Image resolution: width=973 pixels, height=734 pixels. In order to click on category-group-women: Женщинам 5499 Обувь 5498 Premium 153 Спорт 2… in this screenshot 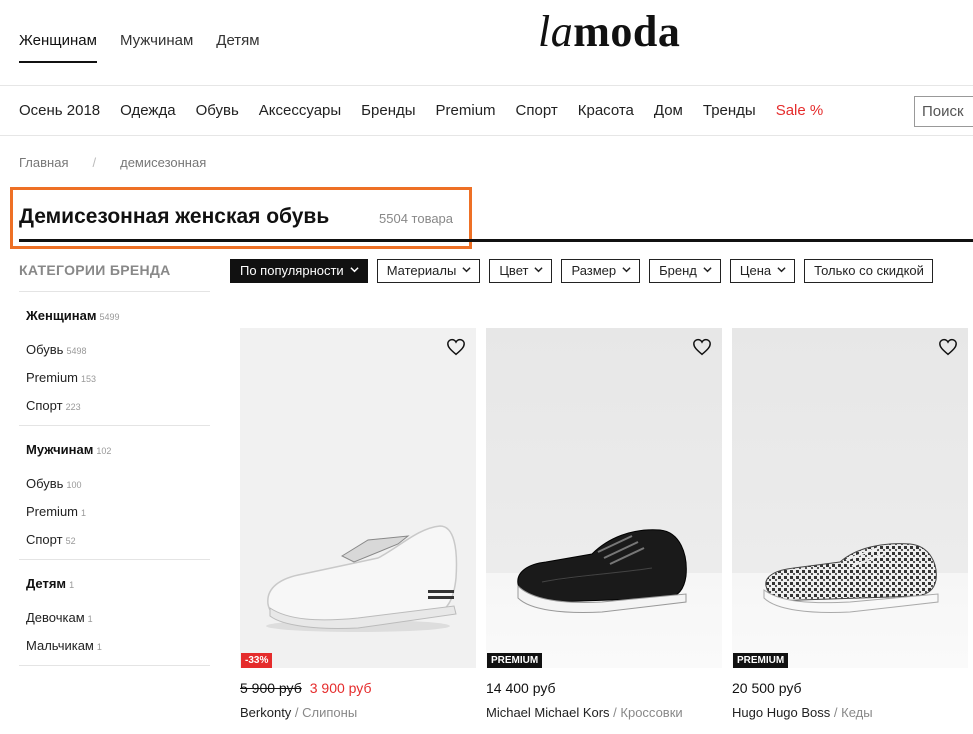, I will do `click(114, 360)`.